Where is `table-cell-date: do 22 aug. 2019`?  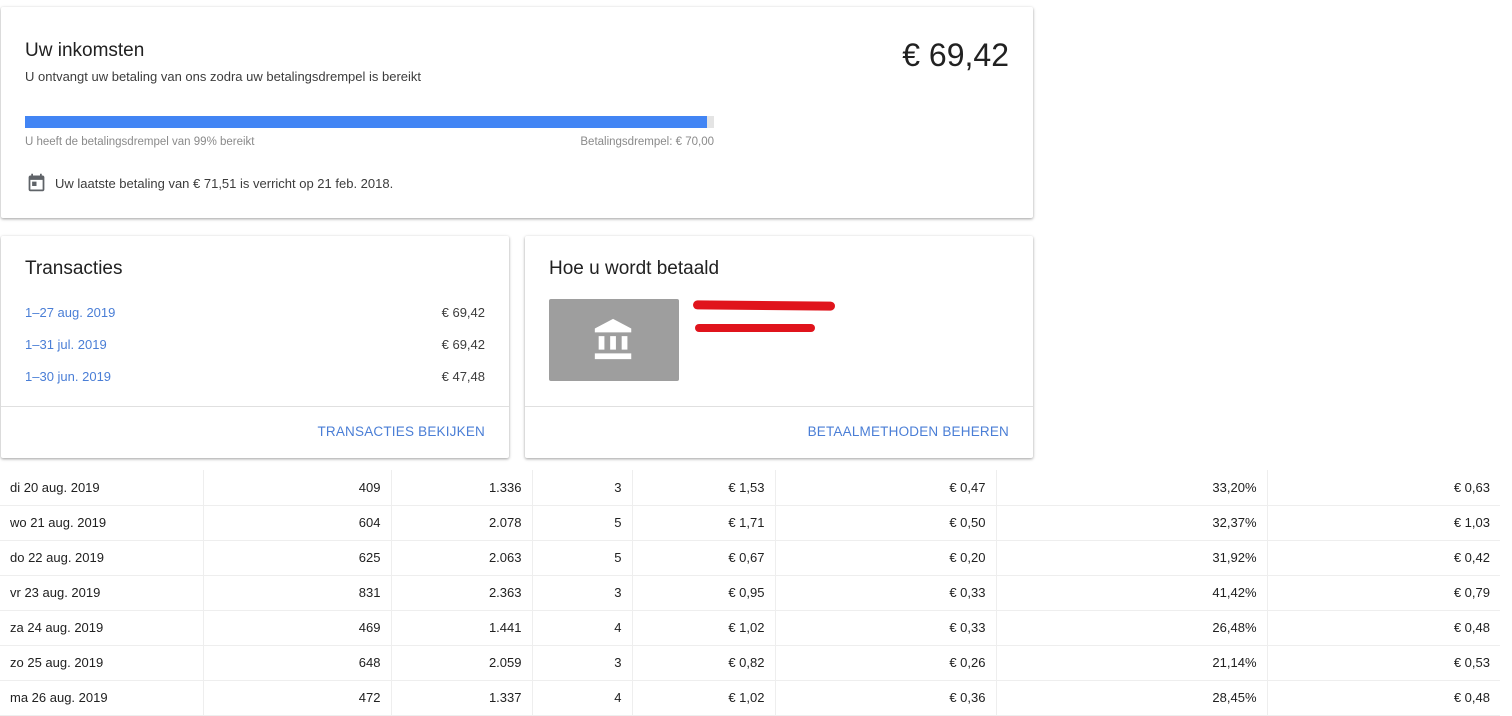 table-cell-date: do 22 aug. 2019 is located at coordinates (102, 558).